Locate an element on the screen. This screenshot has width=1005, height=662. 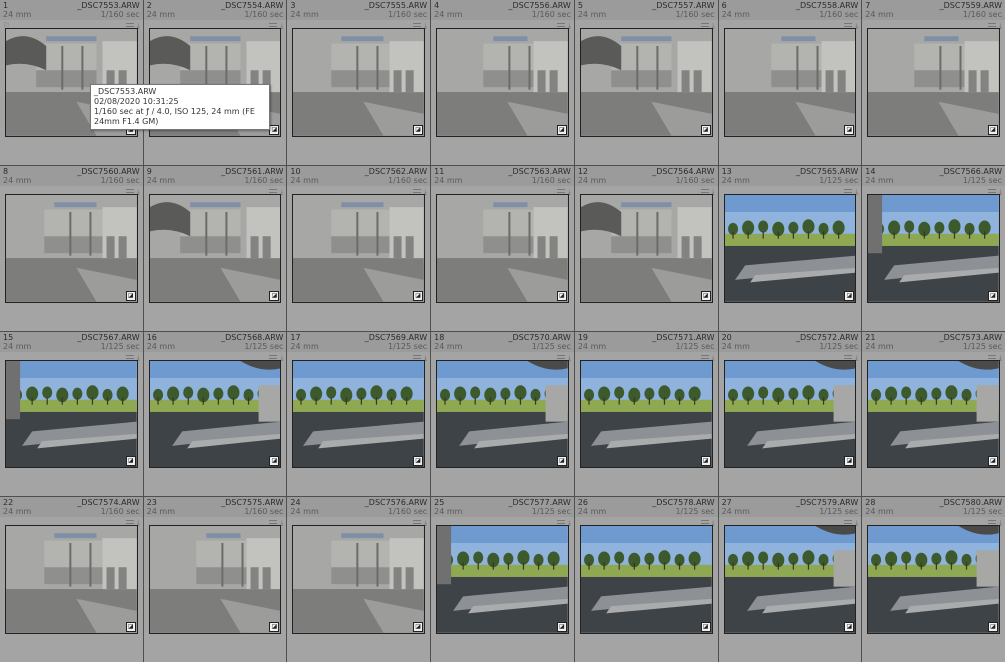
thumbnail-cell: 28 _DSC7580.ARW 24 mm 1/125 sec ⤓ ◪ is located at coordinates (933, 579).